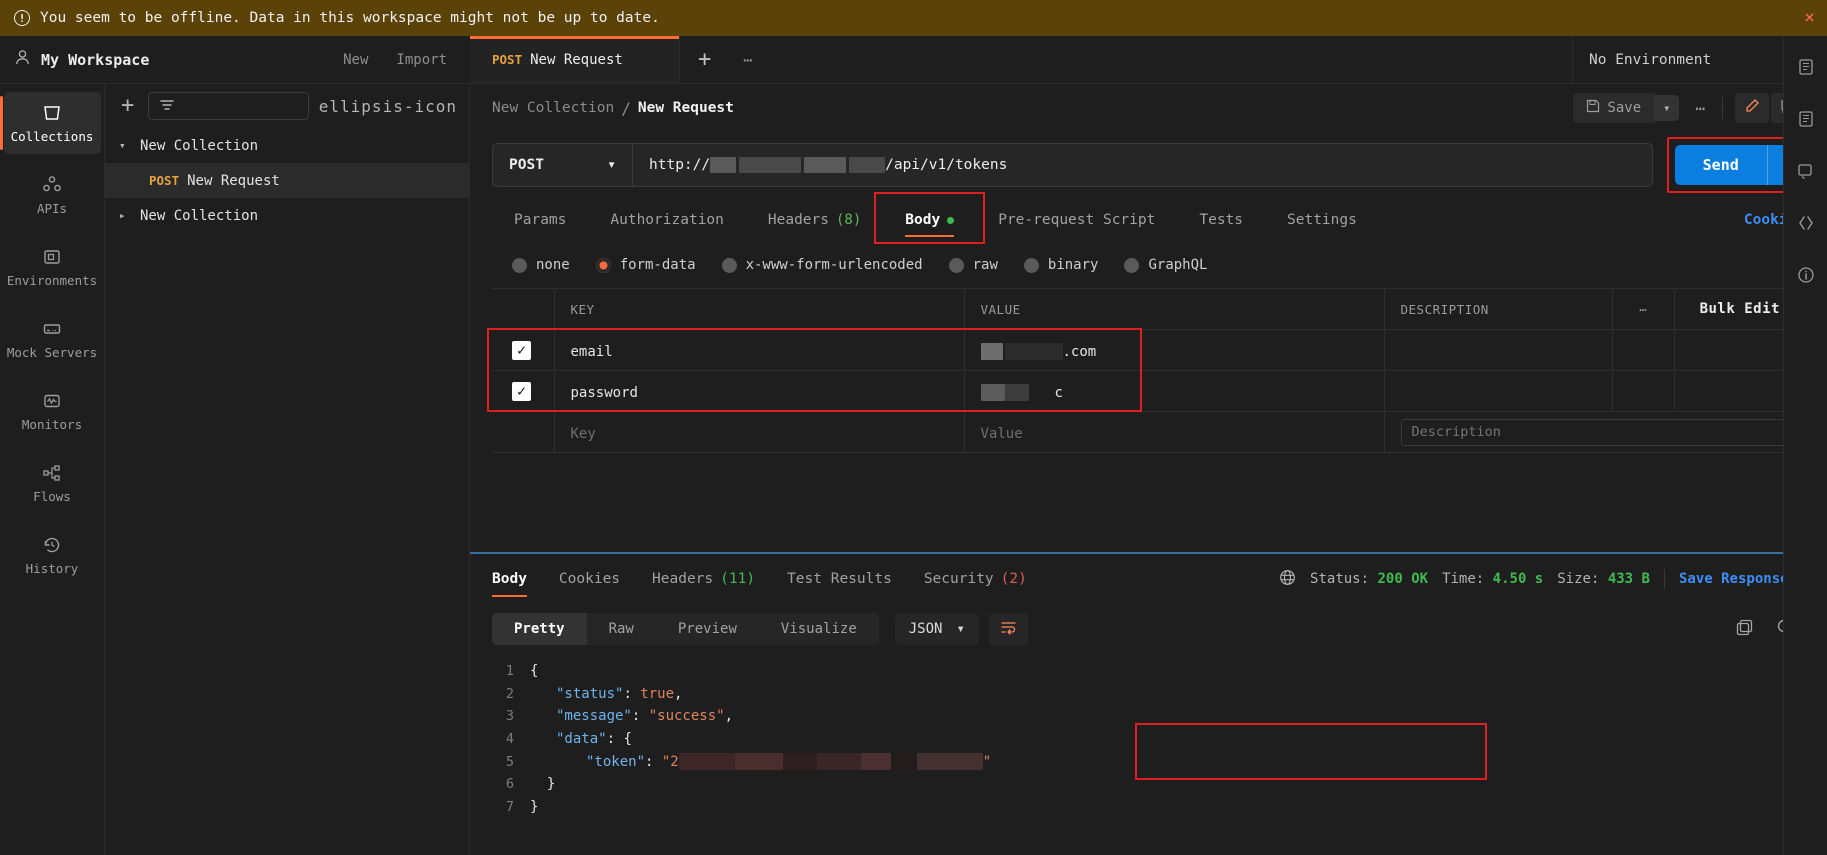  What do you see at coordinates (1174, 350) in the screenshot?
I see `row-value-cell: .com` at bounding box center [1174, 350].